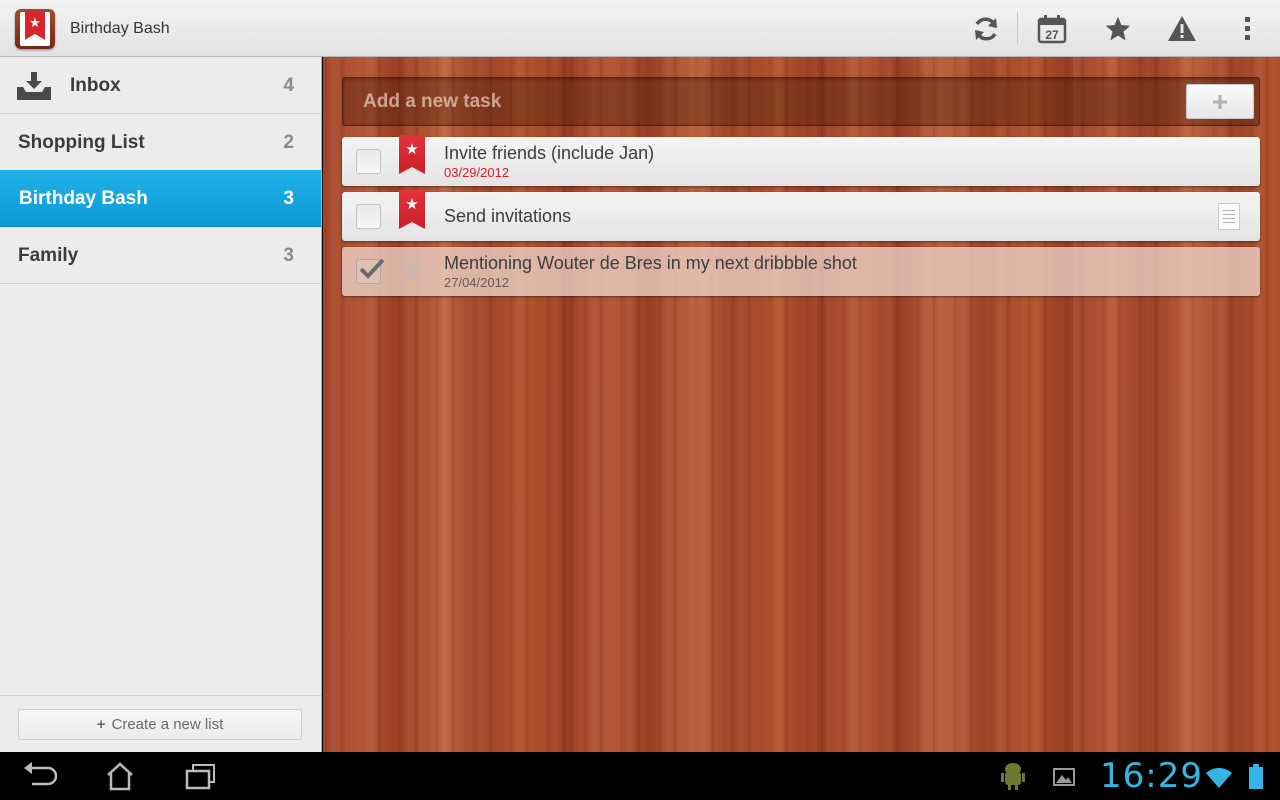  Describe the element at coordinates (160, 142) in the screenshot. I see `sidebar-item-shopping-list: Shopping List 2` at that location.